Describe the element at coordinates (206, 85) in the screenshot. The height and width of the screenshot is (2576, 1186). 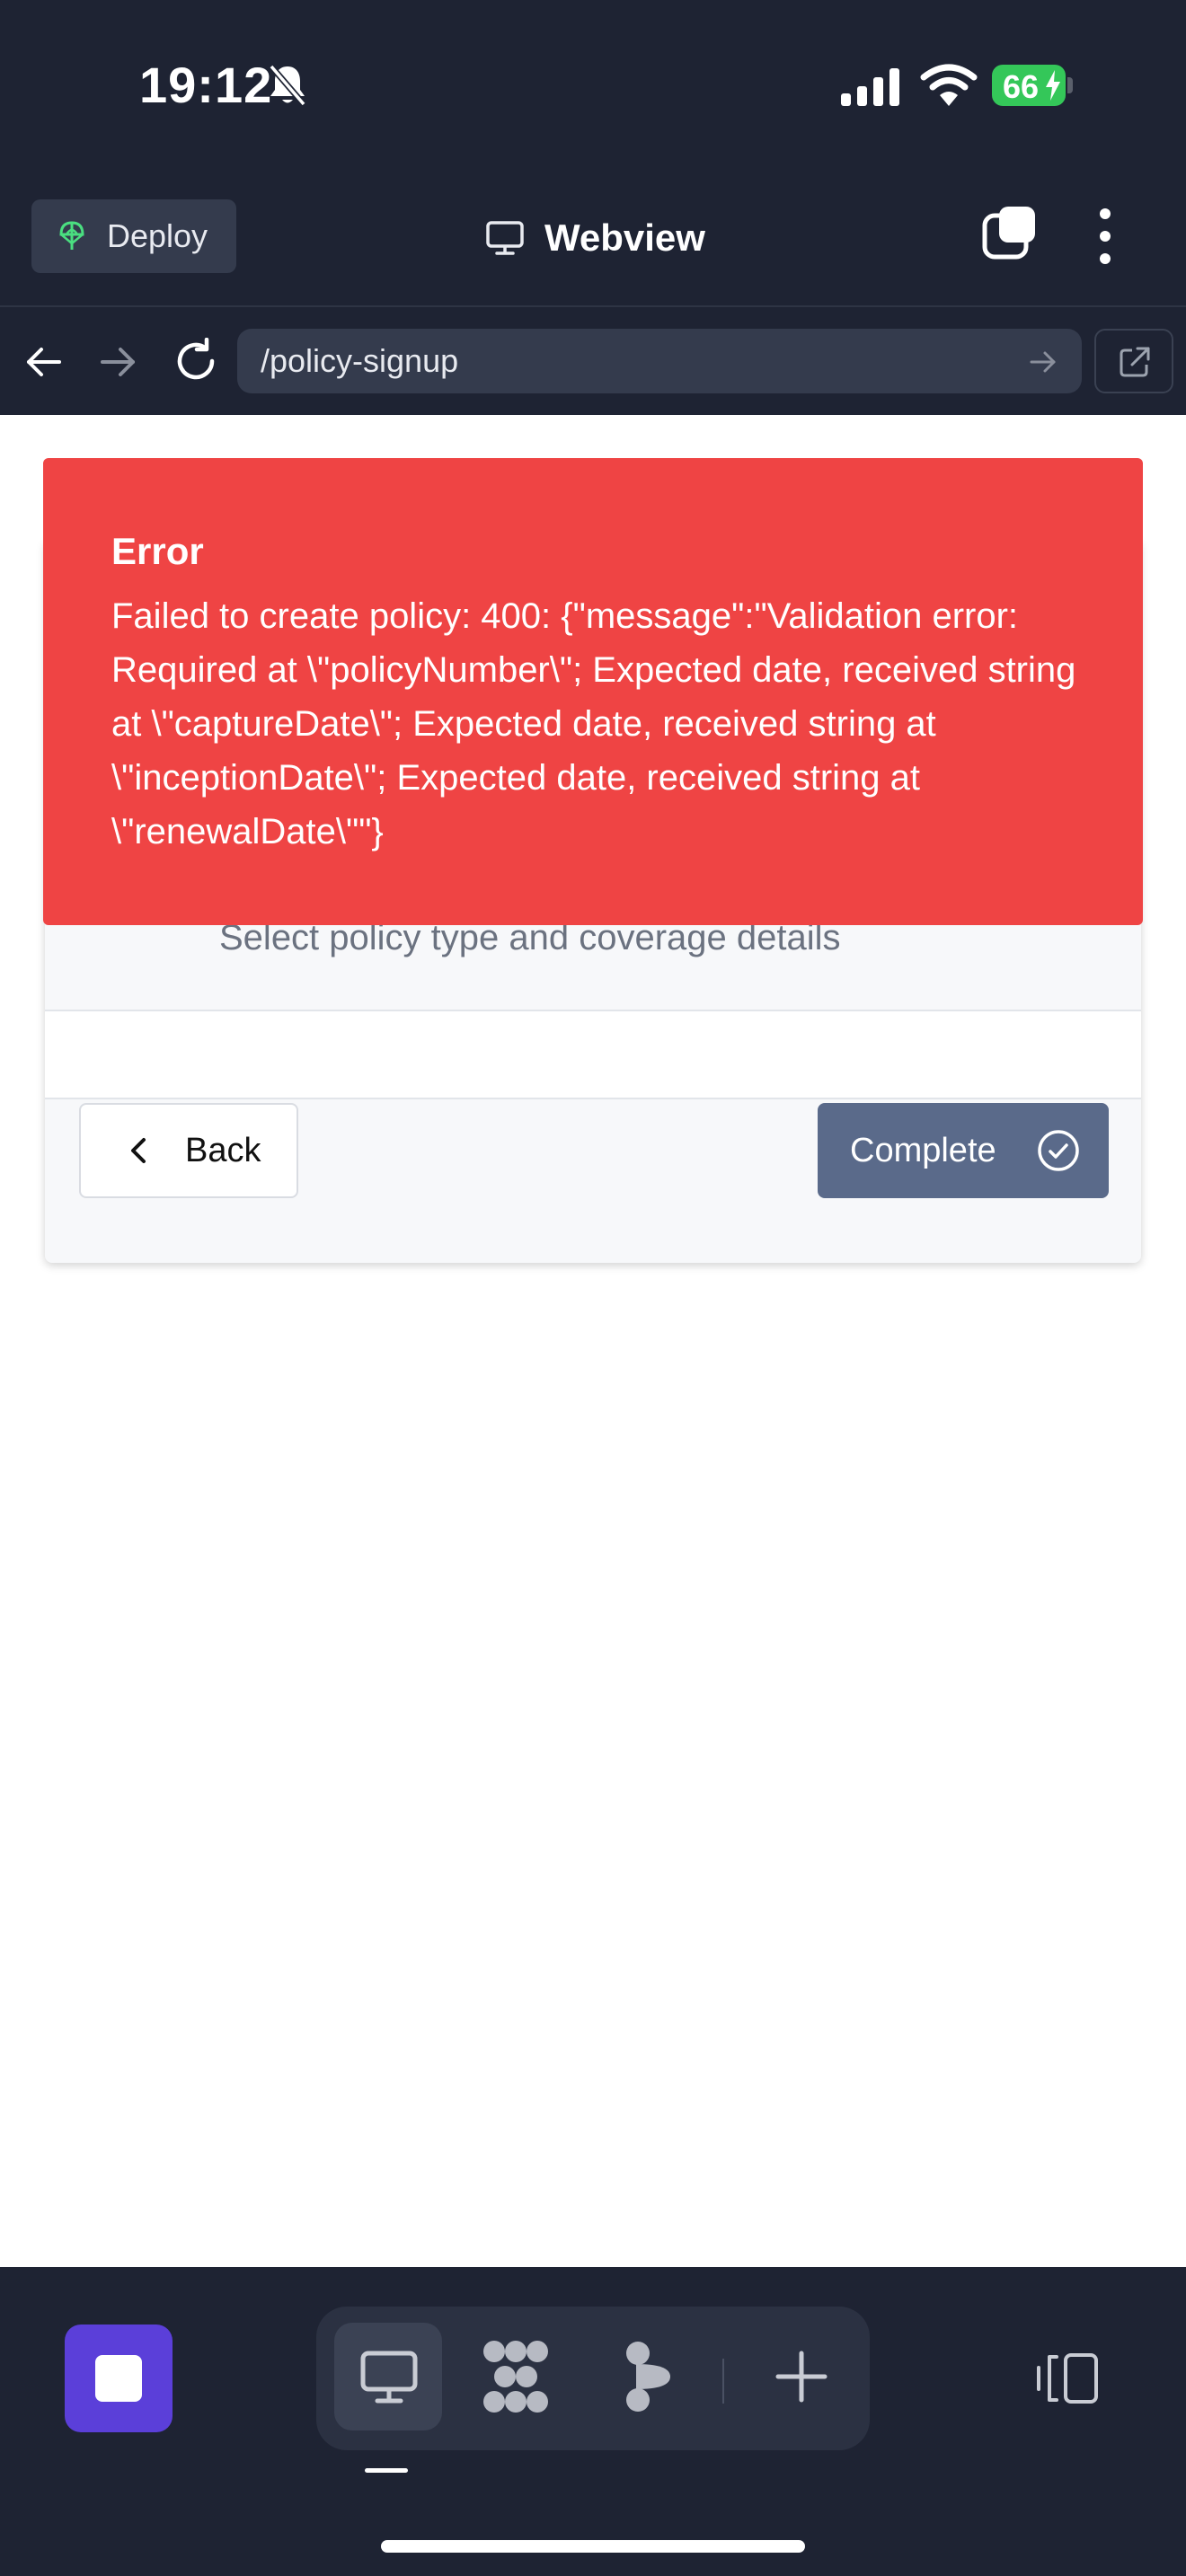
I see `status-time: 19:12` at that location.